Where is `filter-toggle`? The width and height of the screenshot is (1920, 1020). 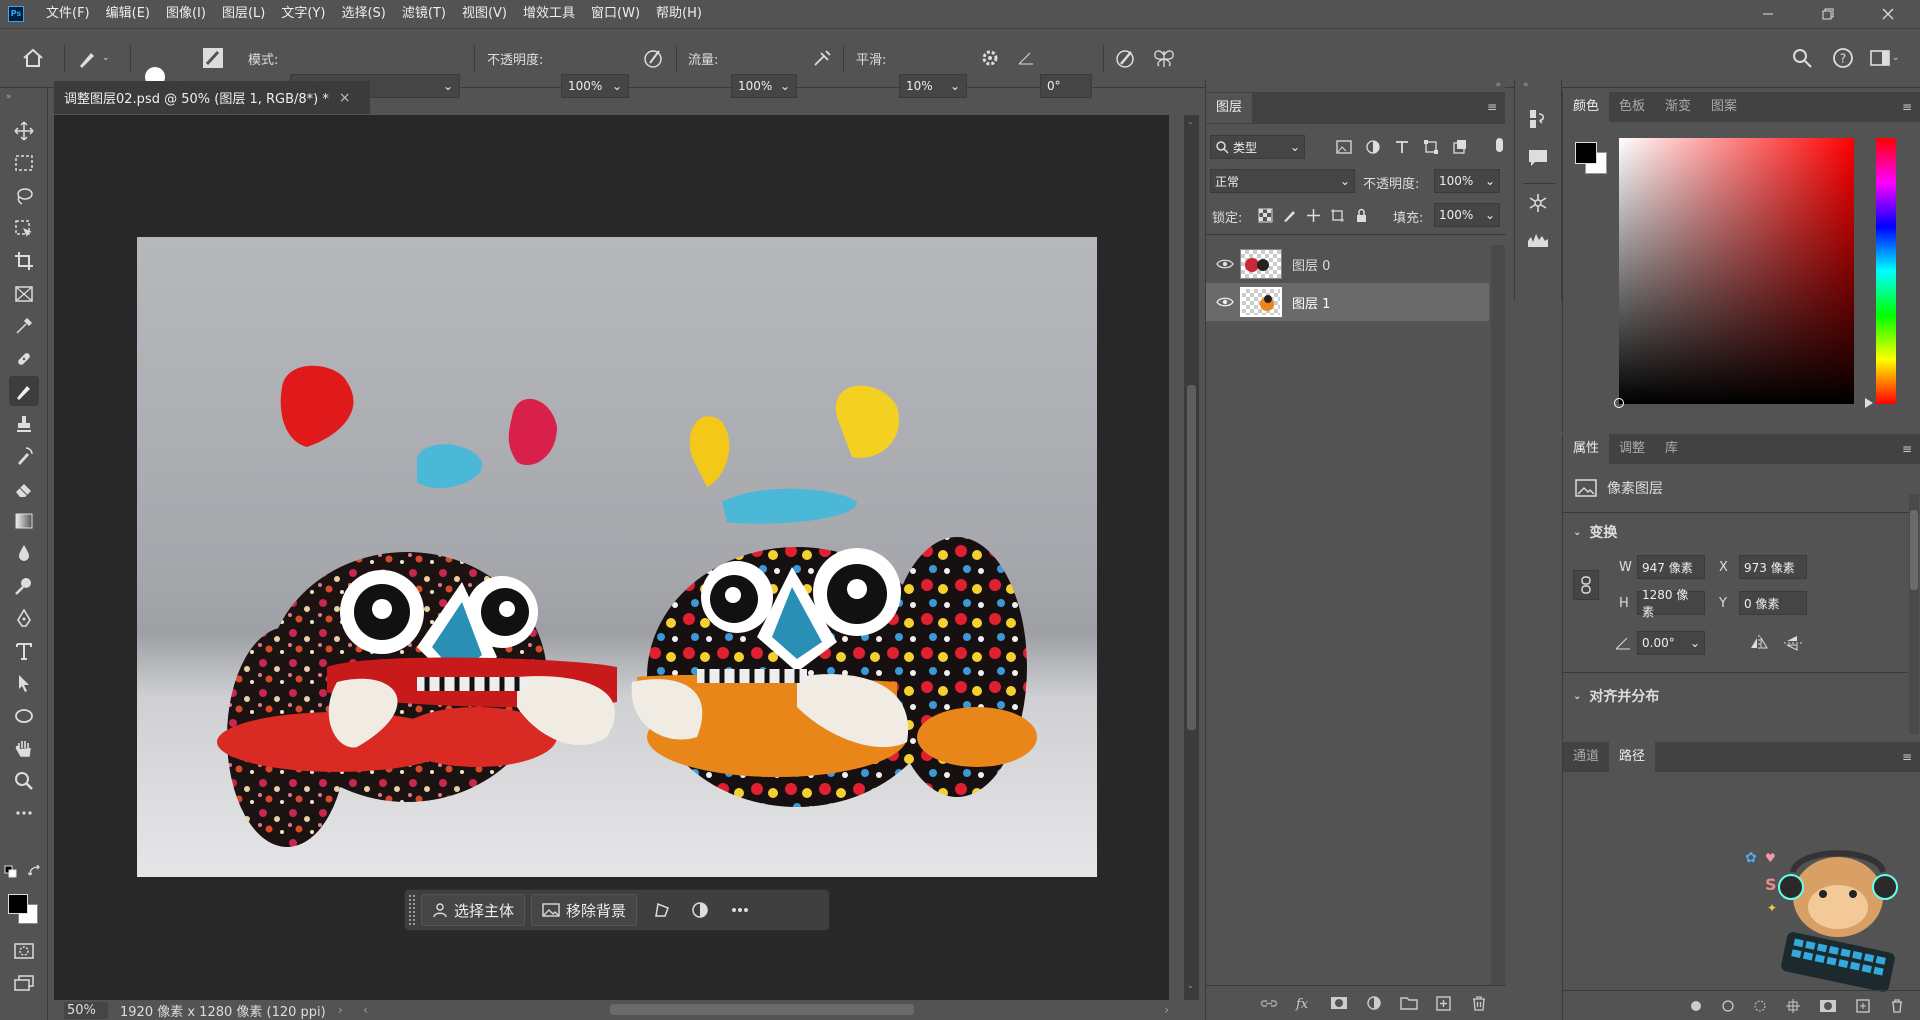 filter-toggle is located at coordinates (1499, 145).